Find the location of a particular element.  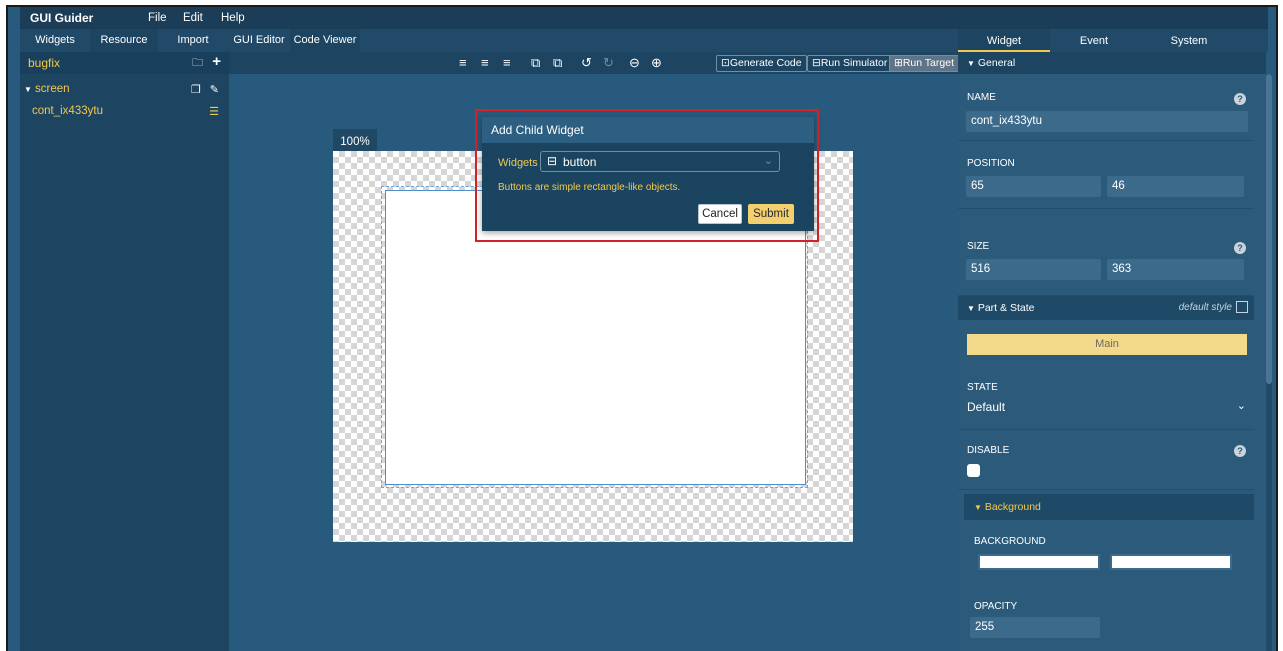

tab-import: Import is located at coordinates (193, 40).